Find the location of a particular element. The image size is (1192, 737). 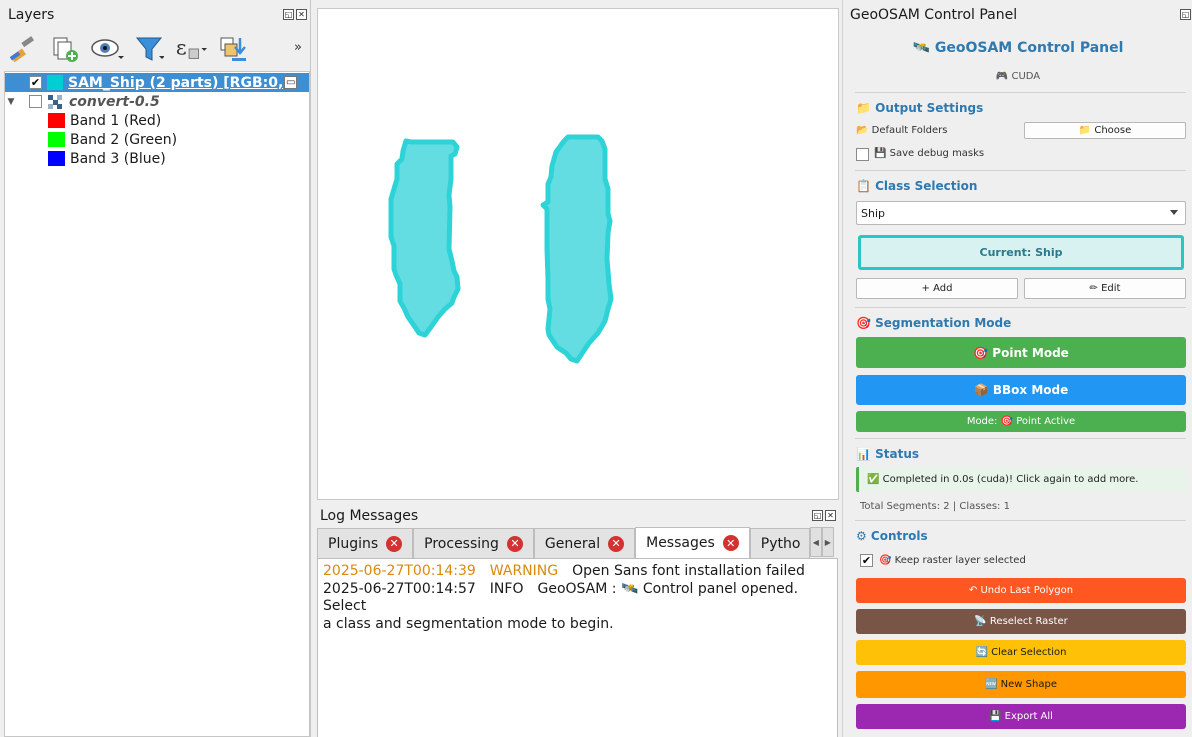

tab-scroll-left-icon: ◀ is located at coordinates (815, 542).